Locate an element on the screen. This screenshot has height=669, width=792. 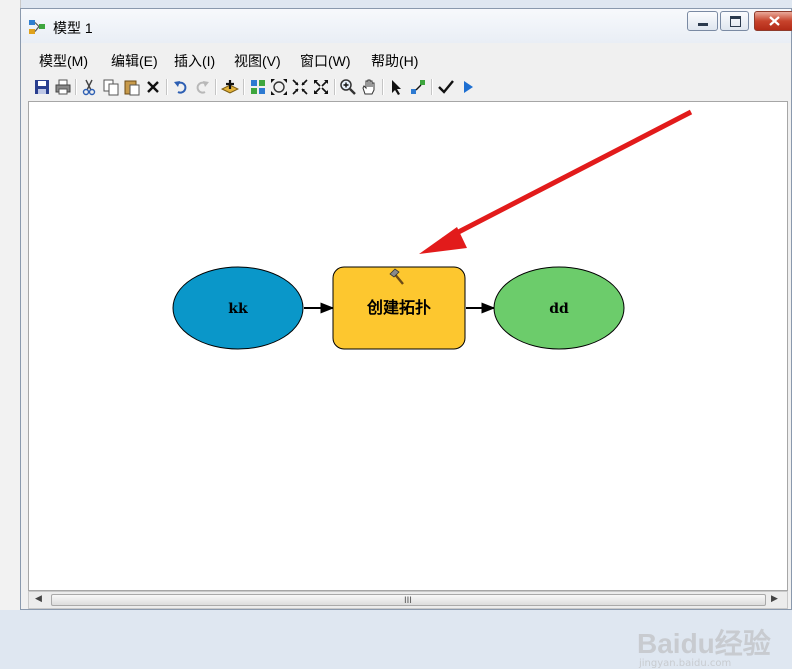
input-node-label: kk is located at coordinates (238, 309).